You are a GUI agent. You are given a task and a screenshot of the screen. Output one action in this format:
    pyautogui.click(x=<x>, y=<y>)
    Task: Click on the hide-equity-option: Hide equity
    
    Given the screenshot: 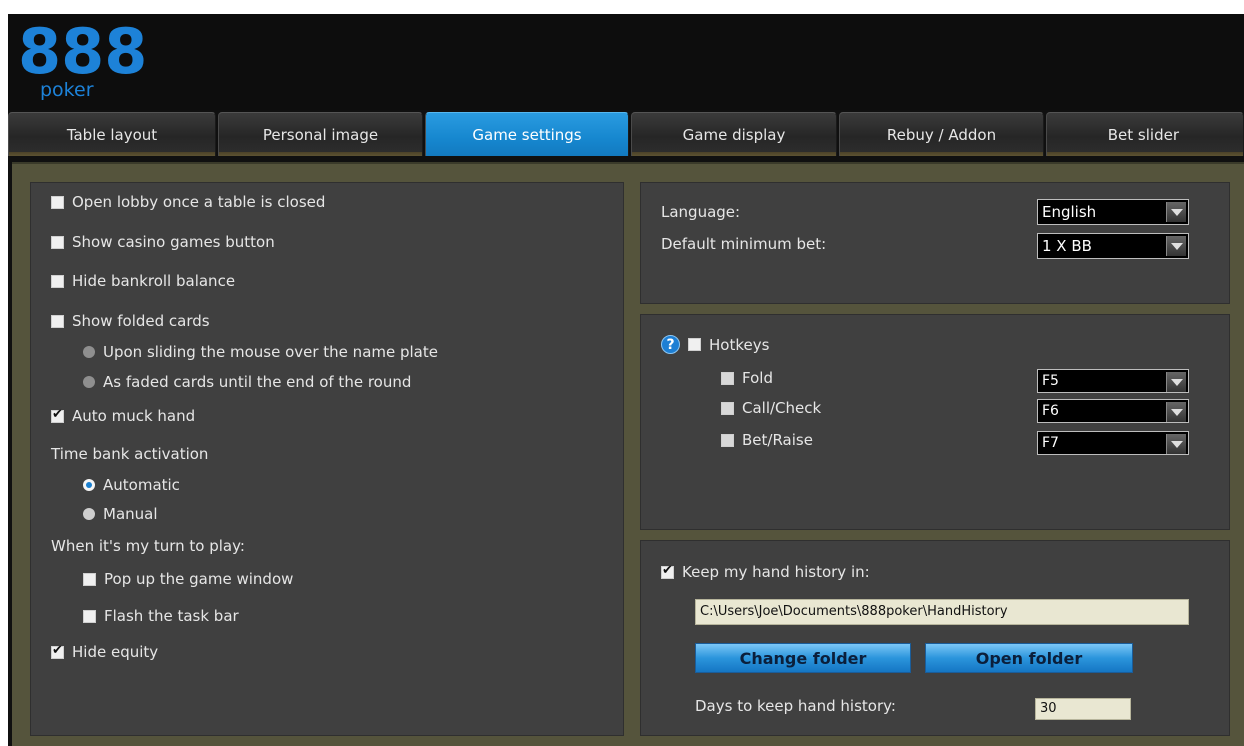 What is the action you would take?
    pyautogui.click(x=104, y=652)
    